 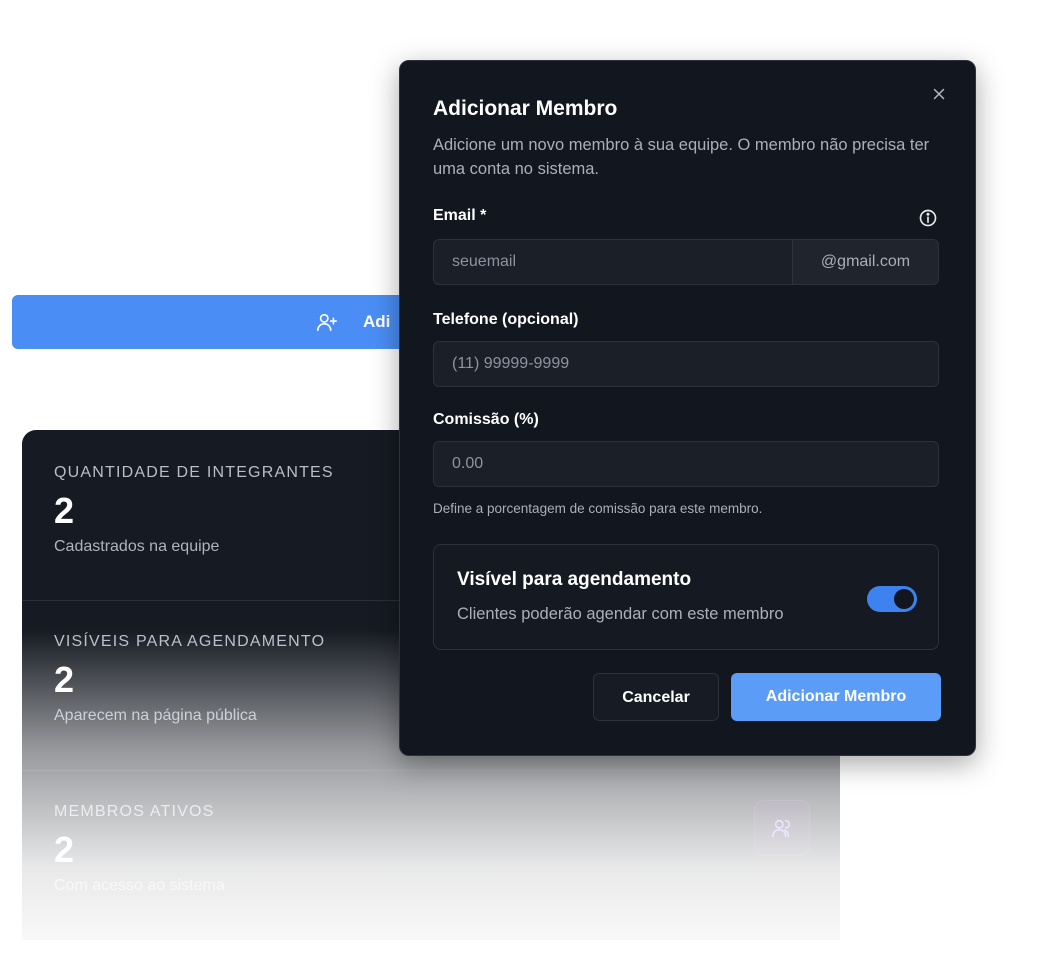 What do you see at coordinates (377, 321) in the screenshot?
I see `add-member-background-label: Adi` at bounding box center [377, 321].